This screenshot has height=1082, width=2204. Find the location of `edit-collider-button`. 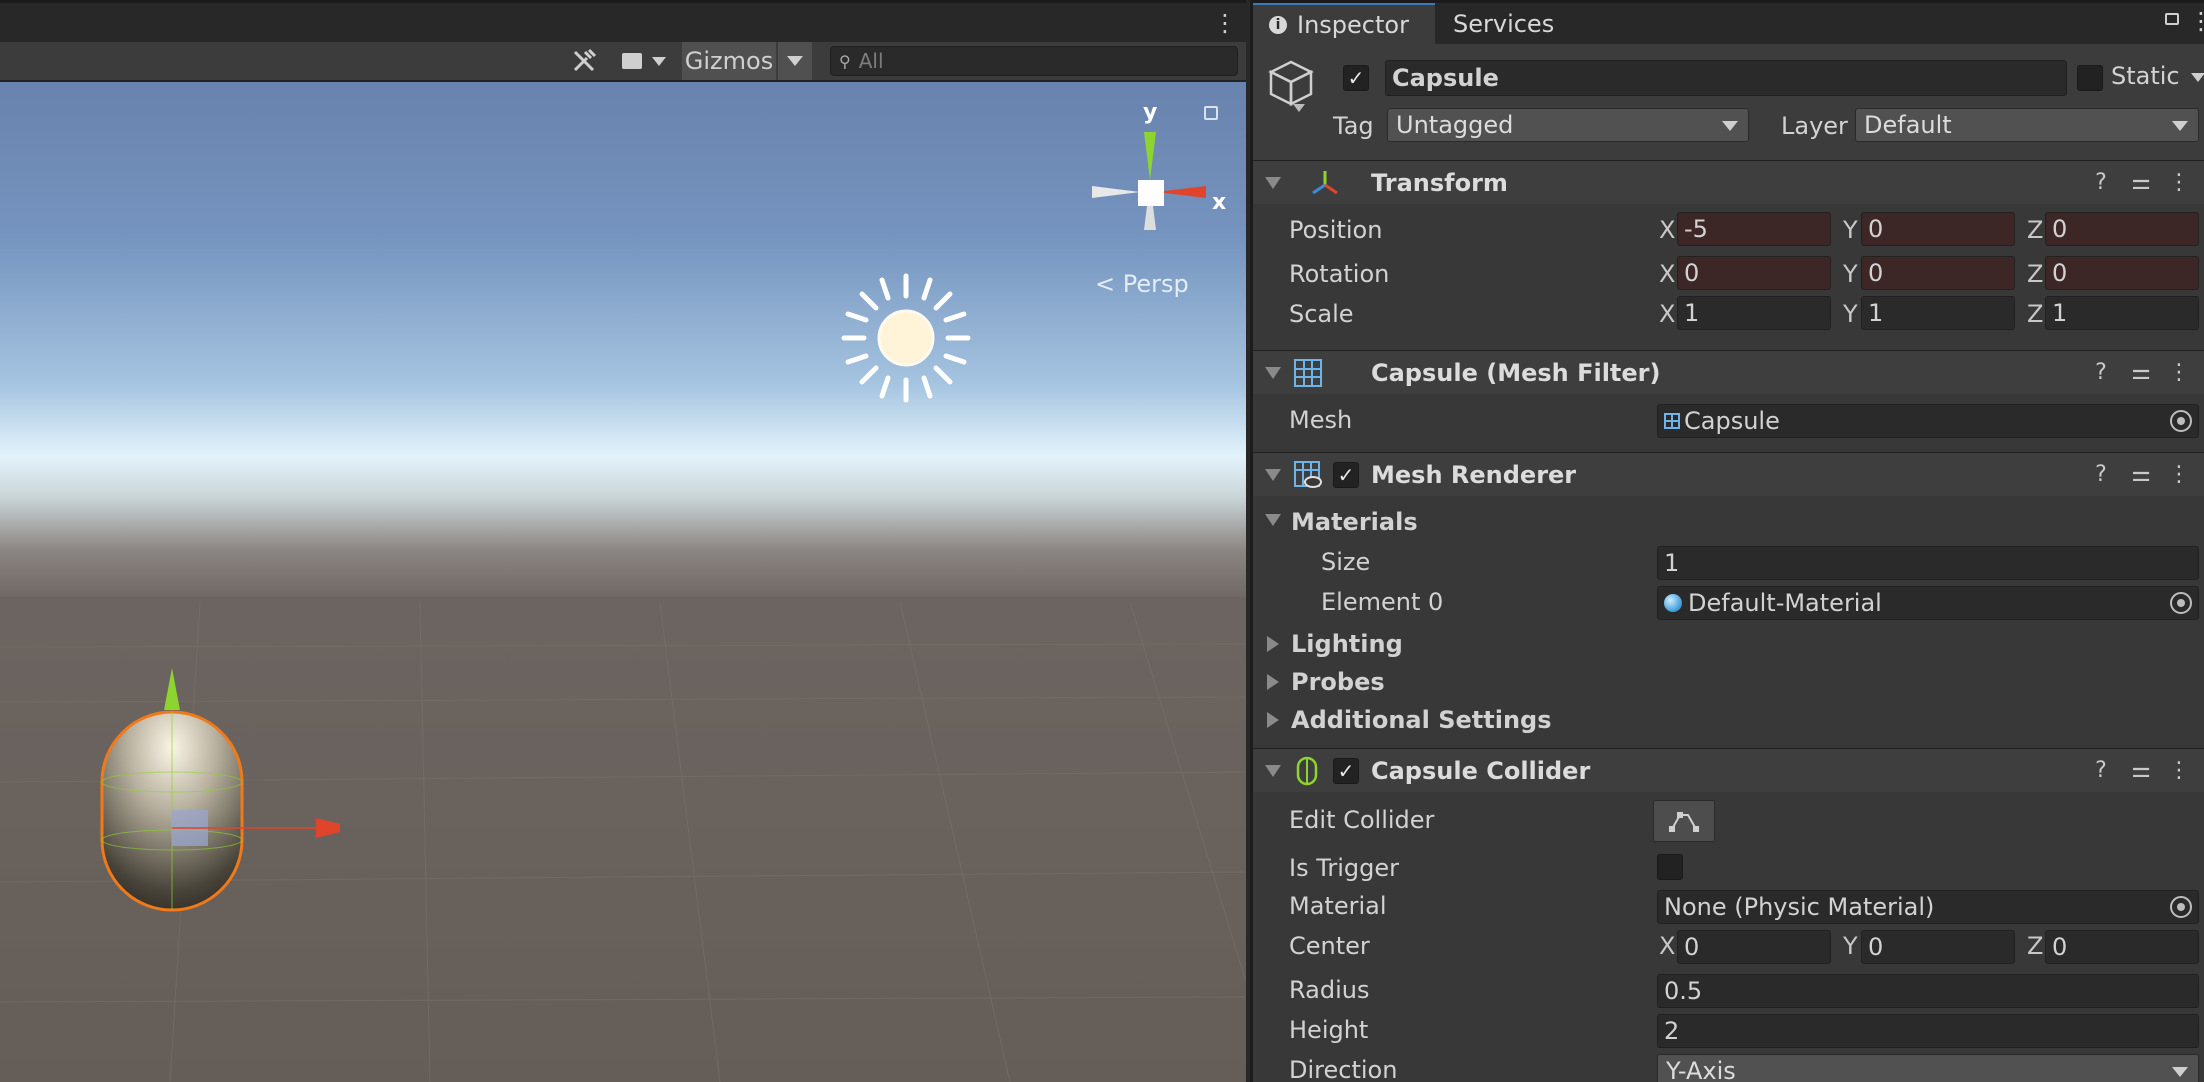

edit-collider-button is located at coordinates (1684, 821).